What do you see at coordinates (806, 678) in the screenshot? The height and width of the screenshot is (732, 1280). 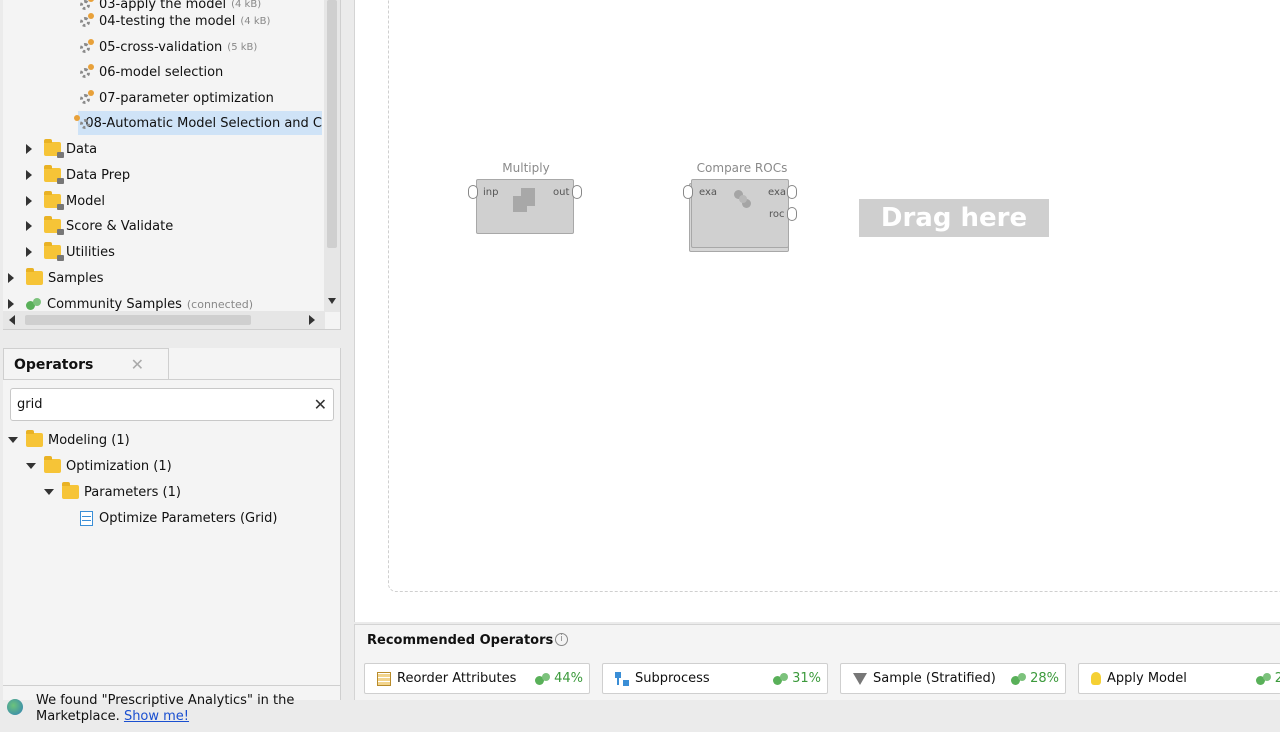 I see `recommended-percent: 31%` at bounding box center [806, 678].